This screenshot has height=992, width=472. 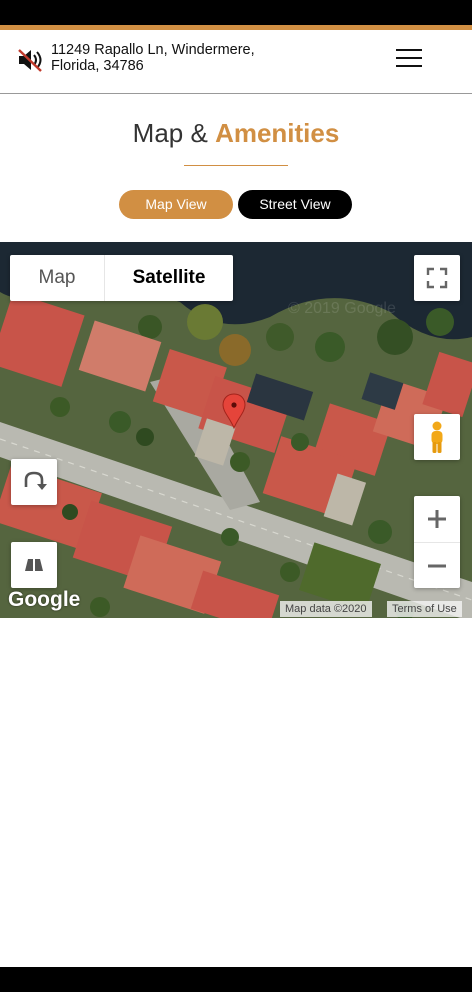 I want to click on google-logo: Google, so click(x=44, y=600).